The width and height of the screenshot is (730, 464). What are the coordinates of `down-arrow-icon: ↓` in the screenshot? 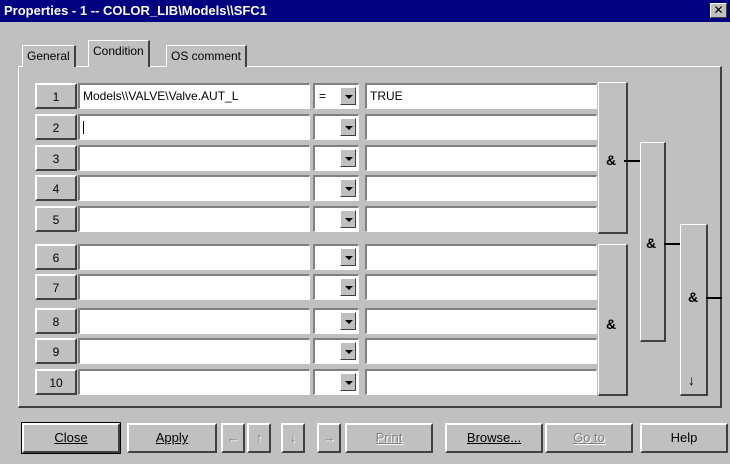 It's located at (691, 380).